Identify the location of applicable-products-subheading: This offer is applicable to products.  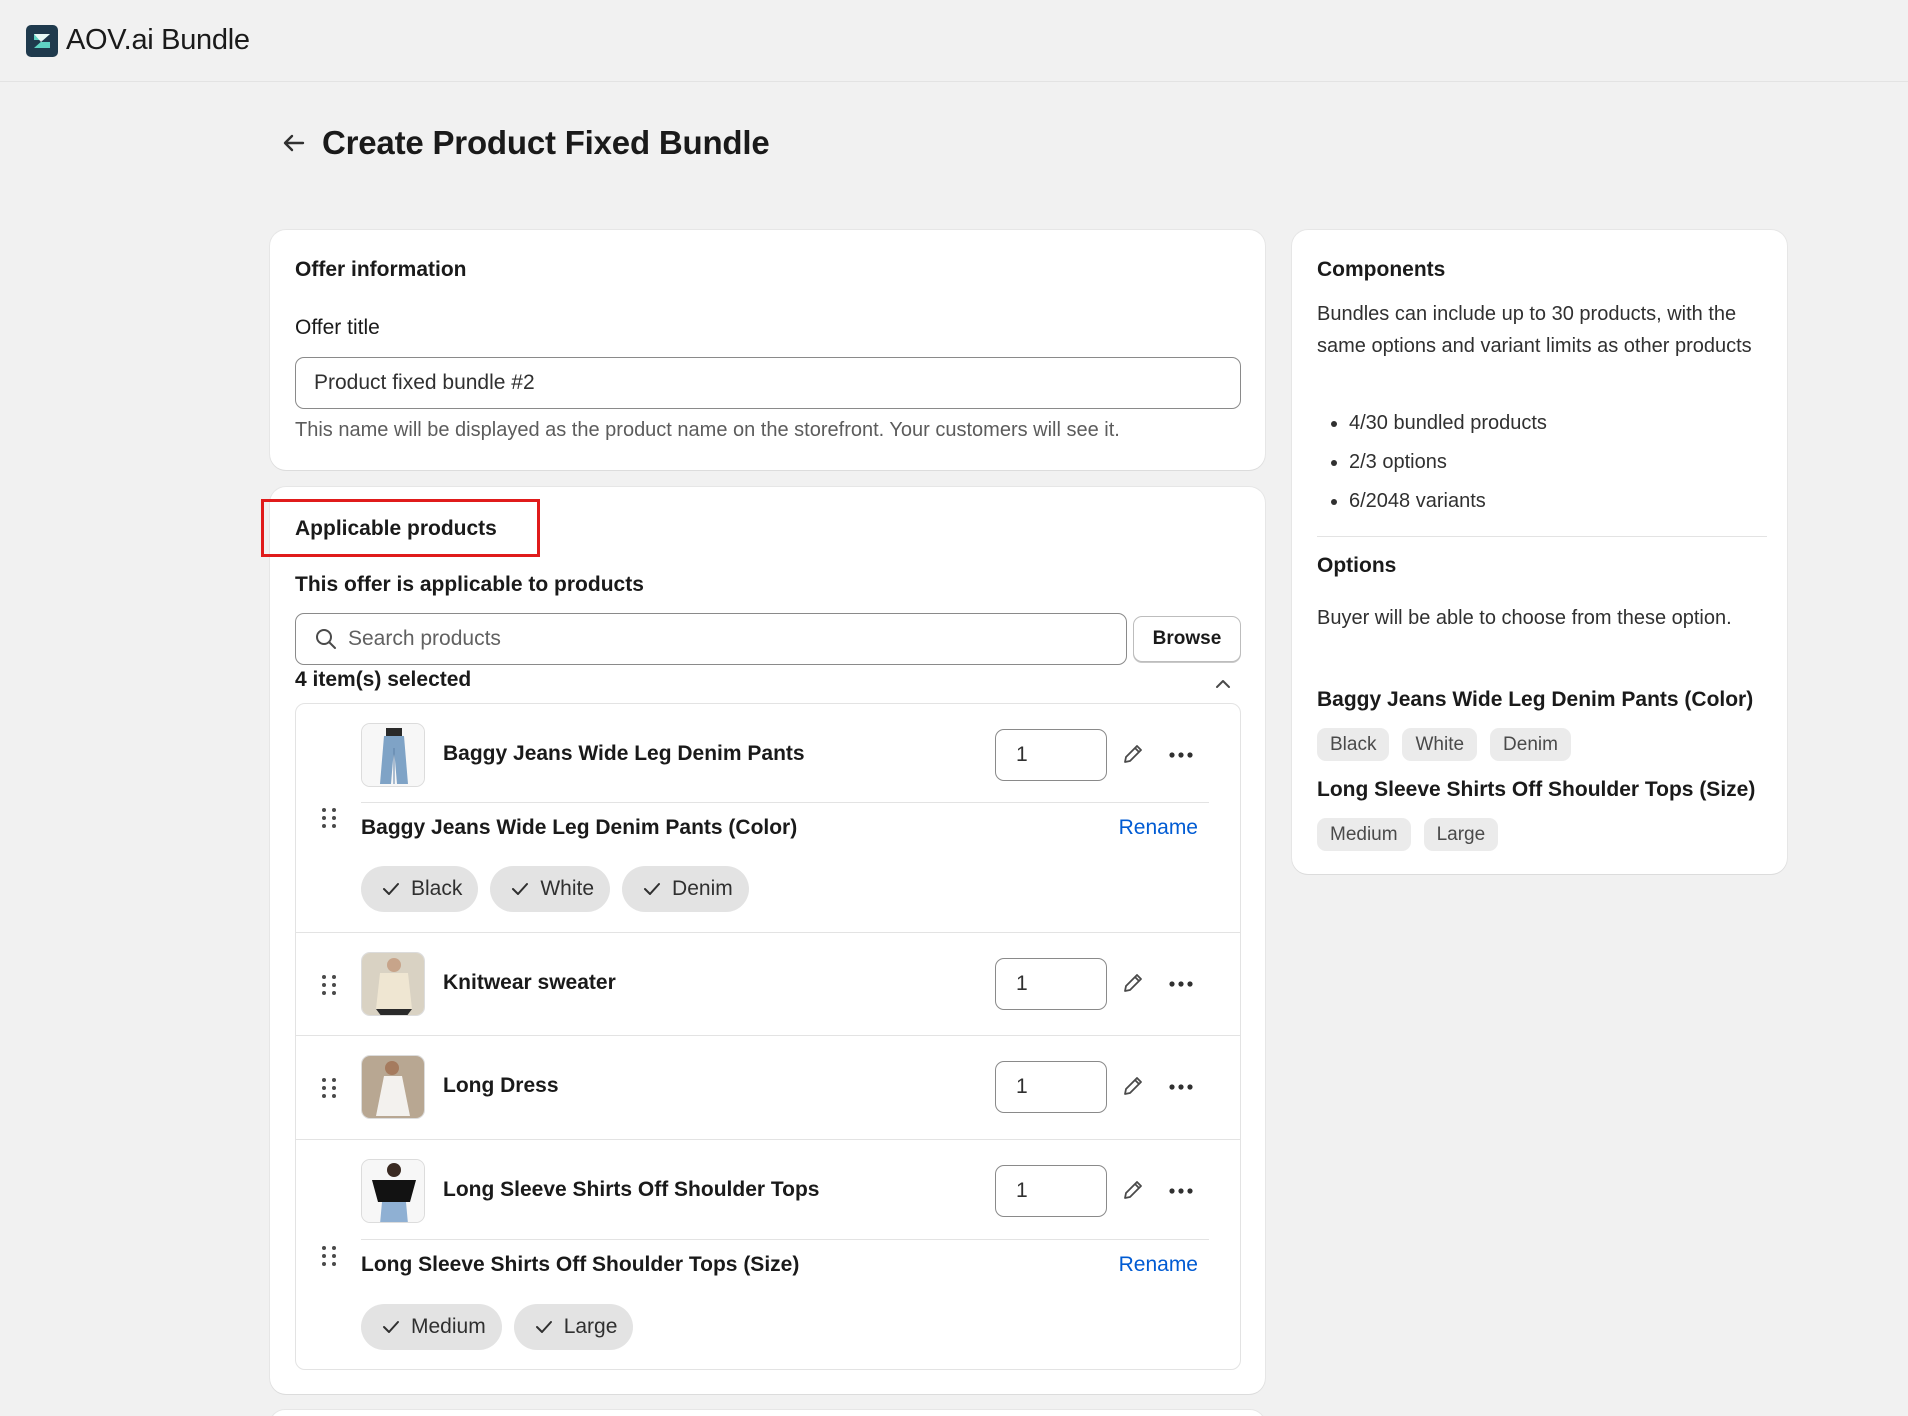
(469, 584).